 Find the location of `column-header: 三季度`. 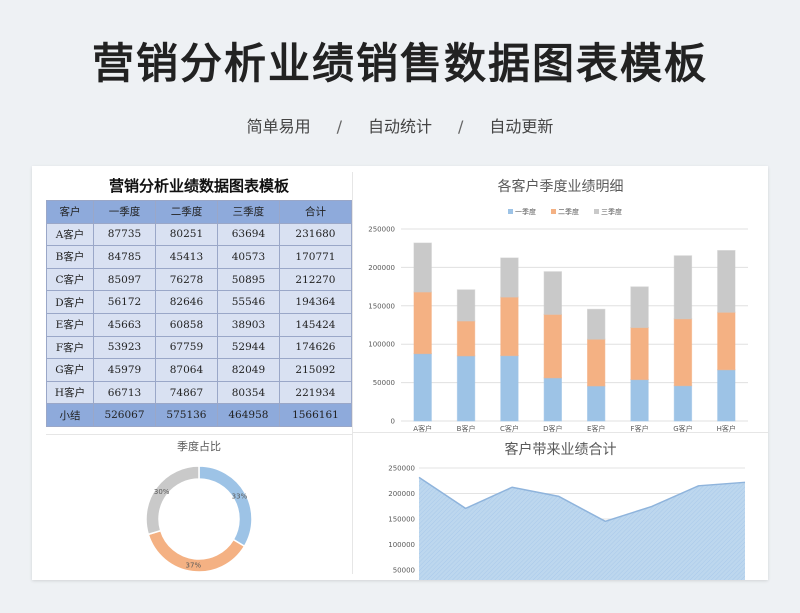

column-header: 三季度 is located at coordinates (248, 212).